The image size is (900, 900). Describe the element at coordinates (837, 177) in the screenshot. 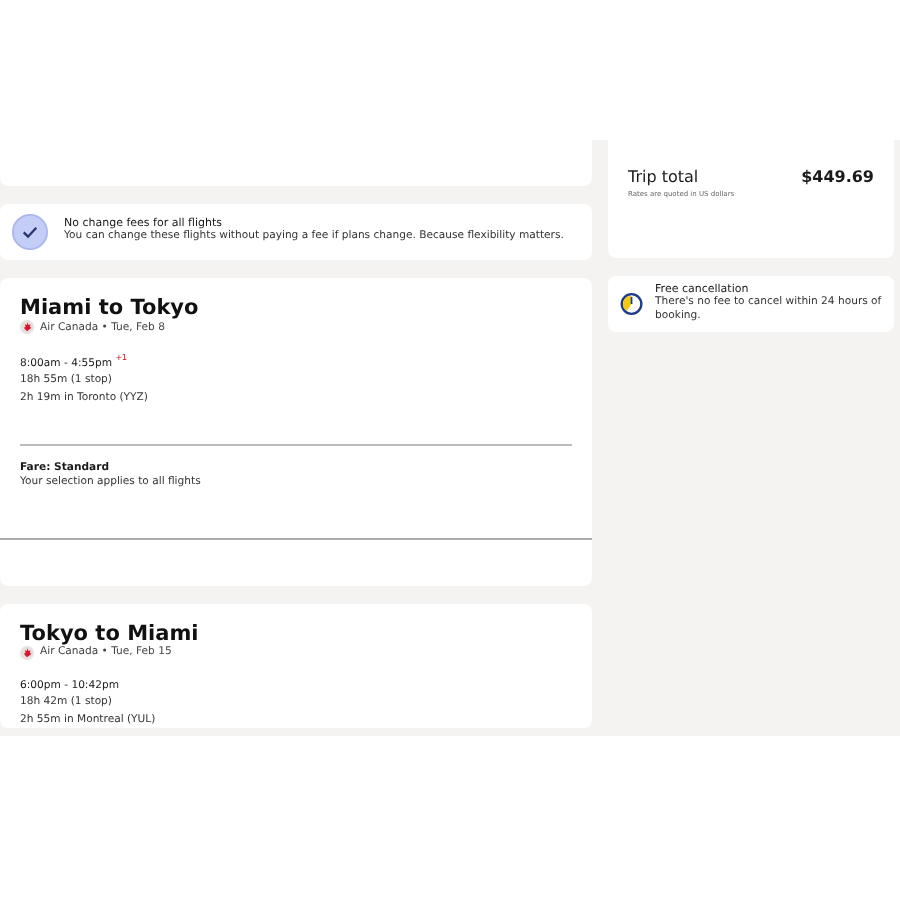

I see `trip-total-amount: $449.69` at that location.